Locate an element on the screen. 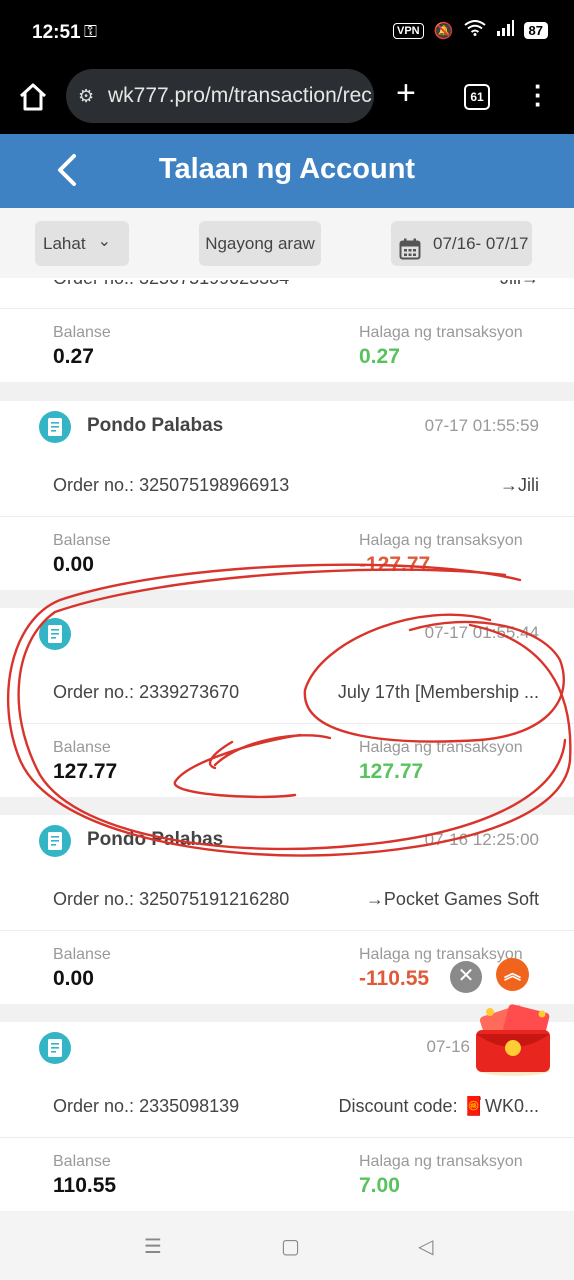  order-number: Order no.: 2339273670 is located at coordinates (146, 692).